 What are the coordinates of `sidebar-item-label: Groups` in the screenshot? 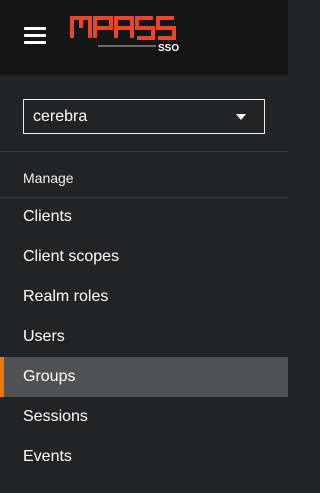 It's located at (49, 376).